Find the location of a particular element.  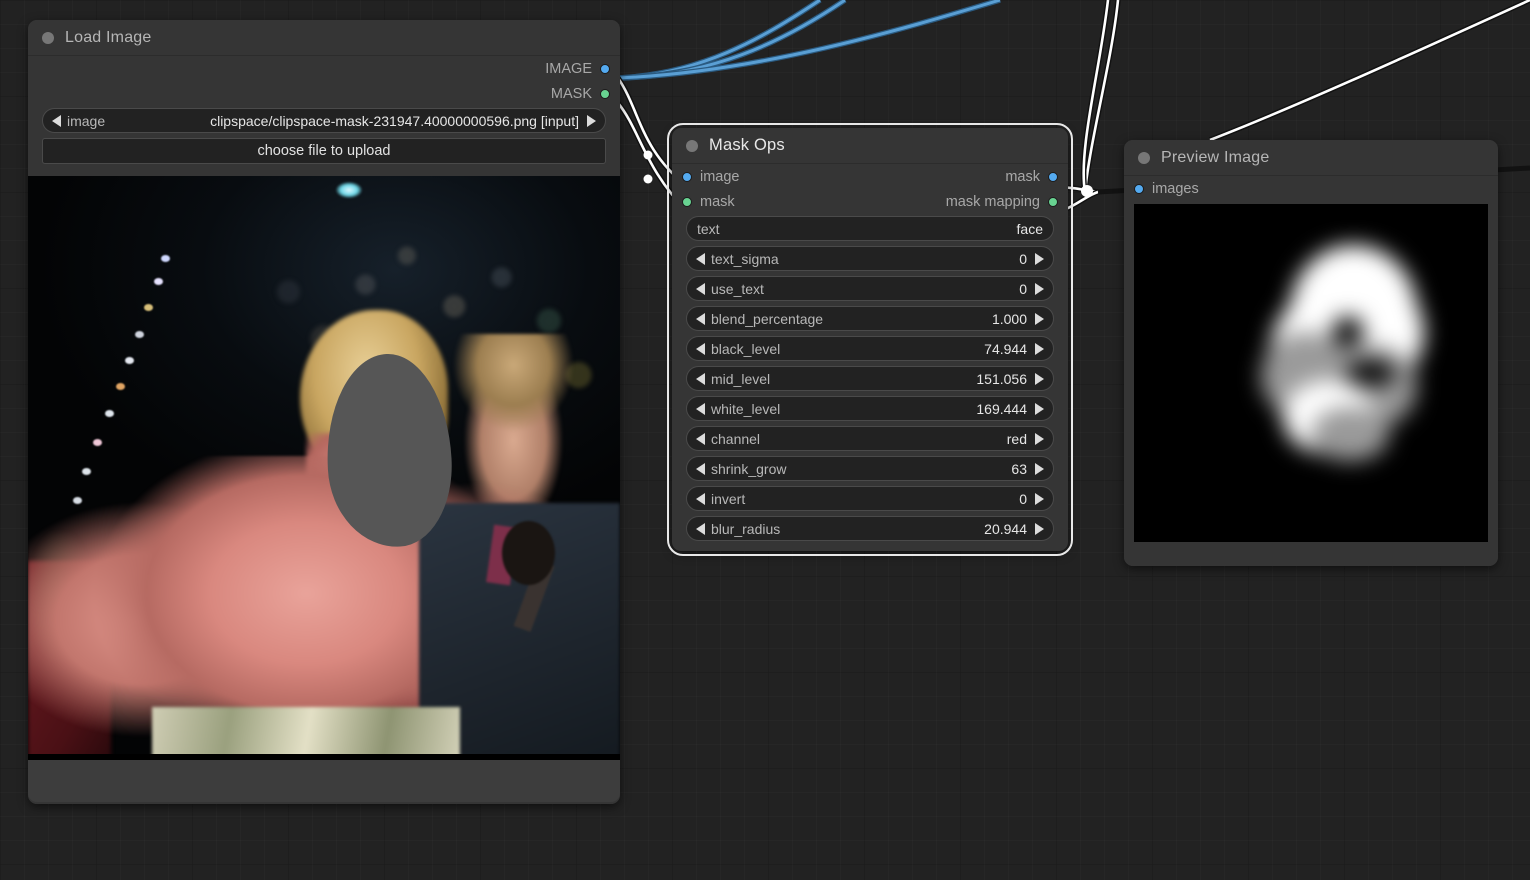

widget-use-text: use_text 0 is located at coordinates (870, 288).